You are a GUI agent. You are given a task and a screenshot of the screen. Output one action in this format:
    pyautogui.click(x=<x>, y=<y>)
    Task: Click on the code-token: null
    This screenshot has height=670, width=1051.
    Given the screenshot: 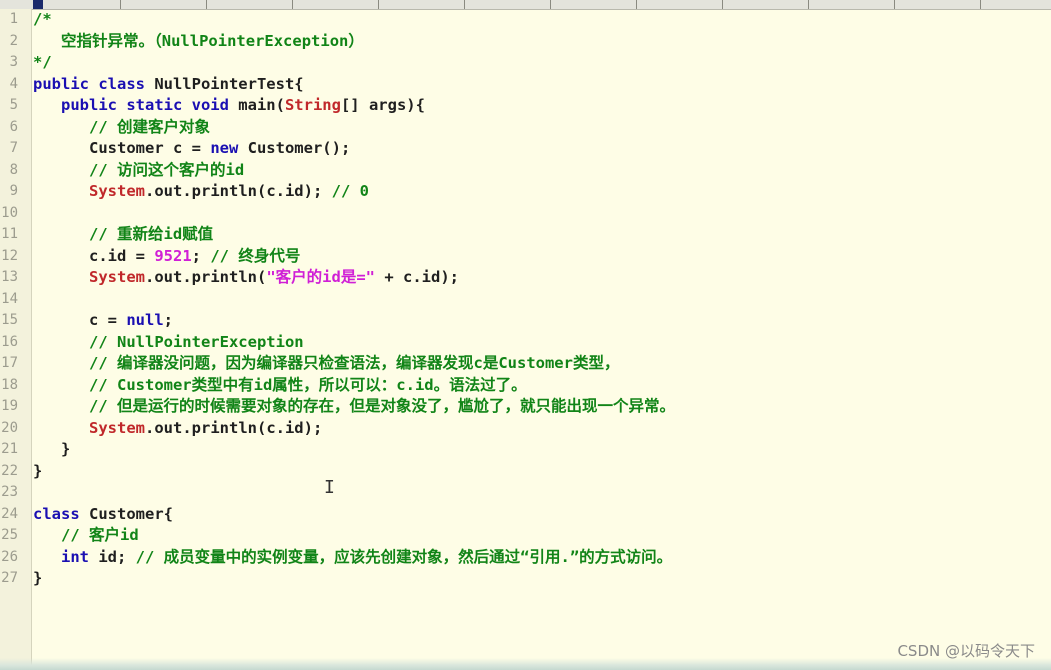 What is the action you would take?
    pyautogui.click(x=145, y=320)
    